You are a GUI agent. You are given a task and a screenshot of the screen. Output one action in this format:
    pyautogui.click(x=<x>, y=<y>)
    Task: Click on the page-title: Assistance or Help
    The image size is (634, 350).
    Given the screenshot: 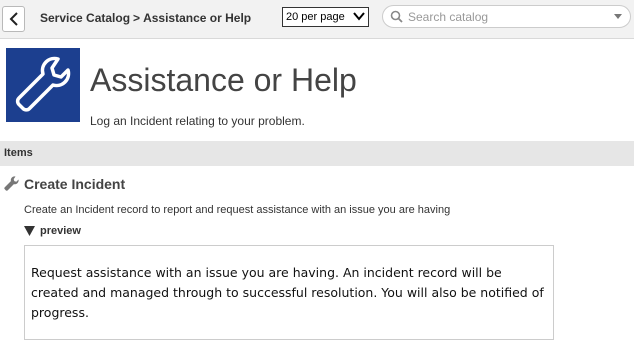 What is the action you would take?
    pyautogui.click(x=223, y=80)
    